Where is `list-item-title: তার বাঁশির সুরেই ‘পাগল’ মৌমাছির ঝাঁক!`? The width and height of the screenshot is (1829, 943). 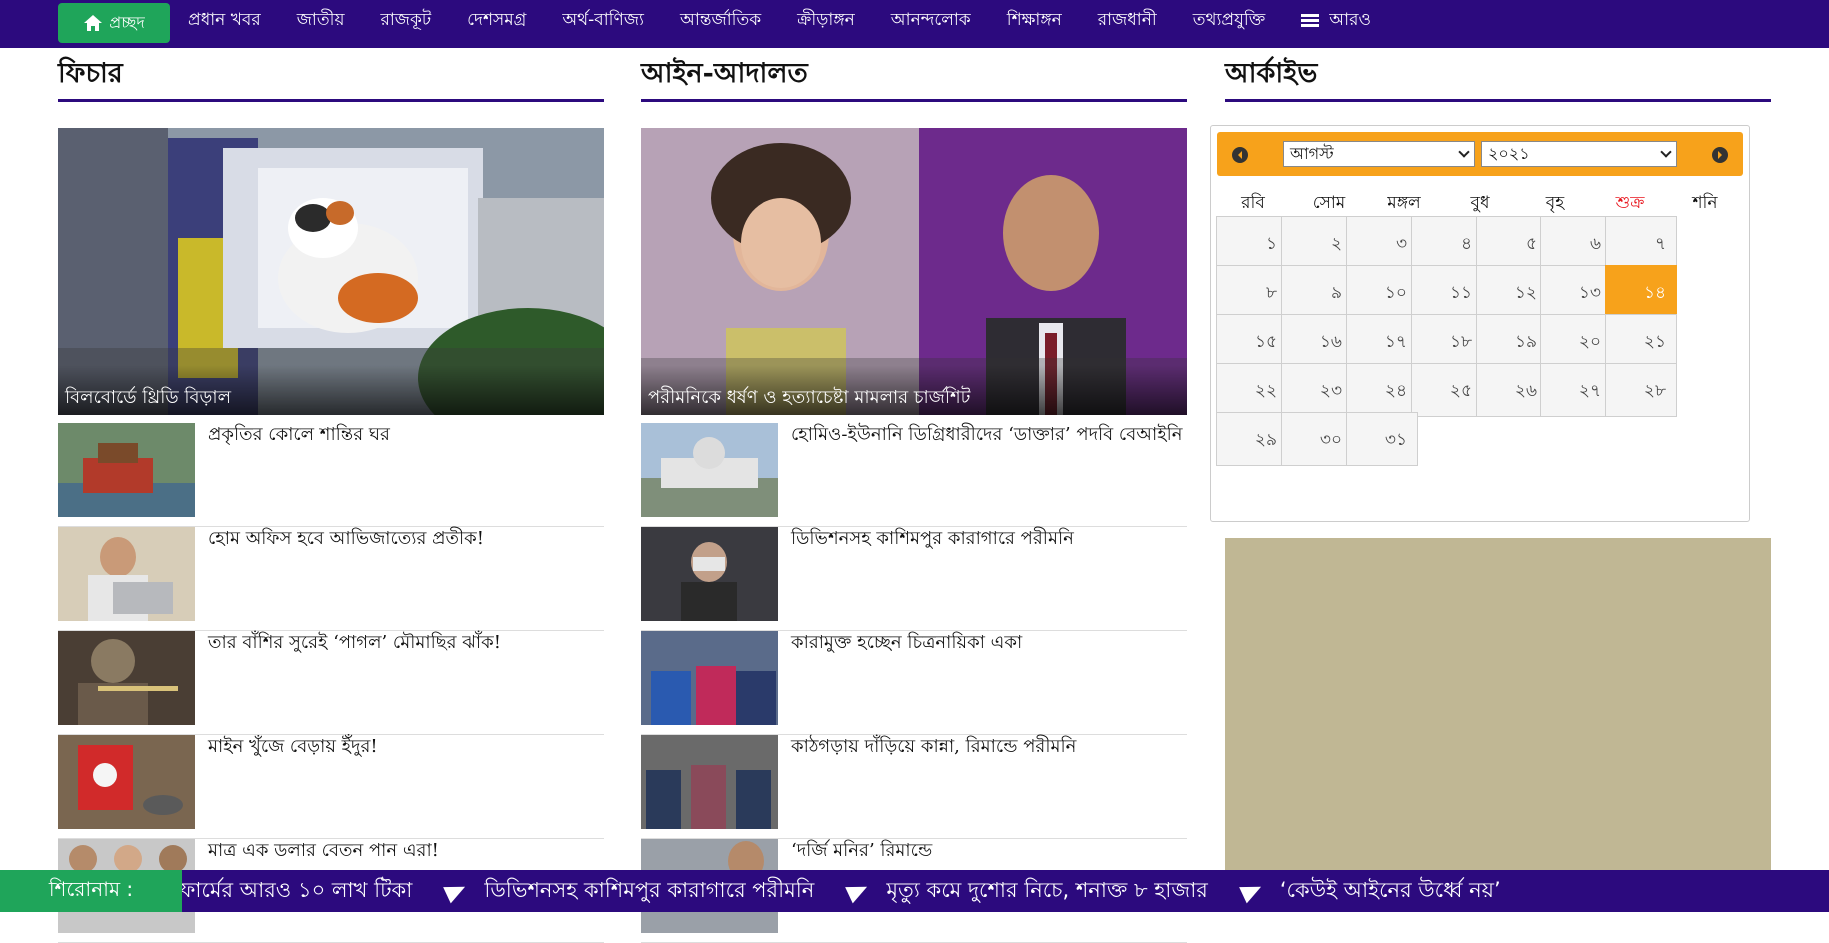 list-item-title: তার বাঁশির সুরেই ‘পাগল’ মৌমাছির ঝাঁক! is located at coordinates (406, 643).